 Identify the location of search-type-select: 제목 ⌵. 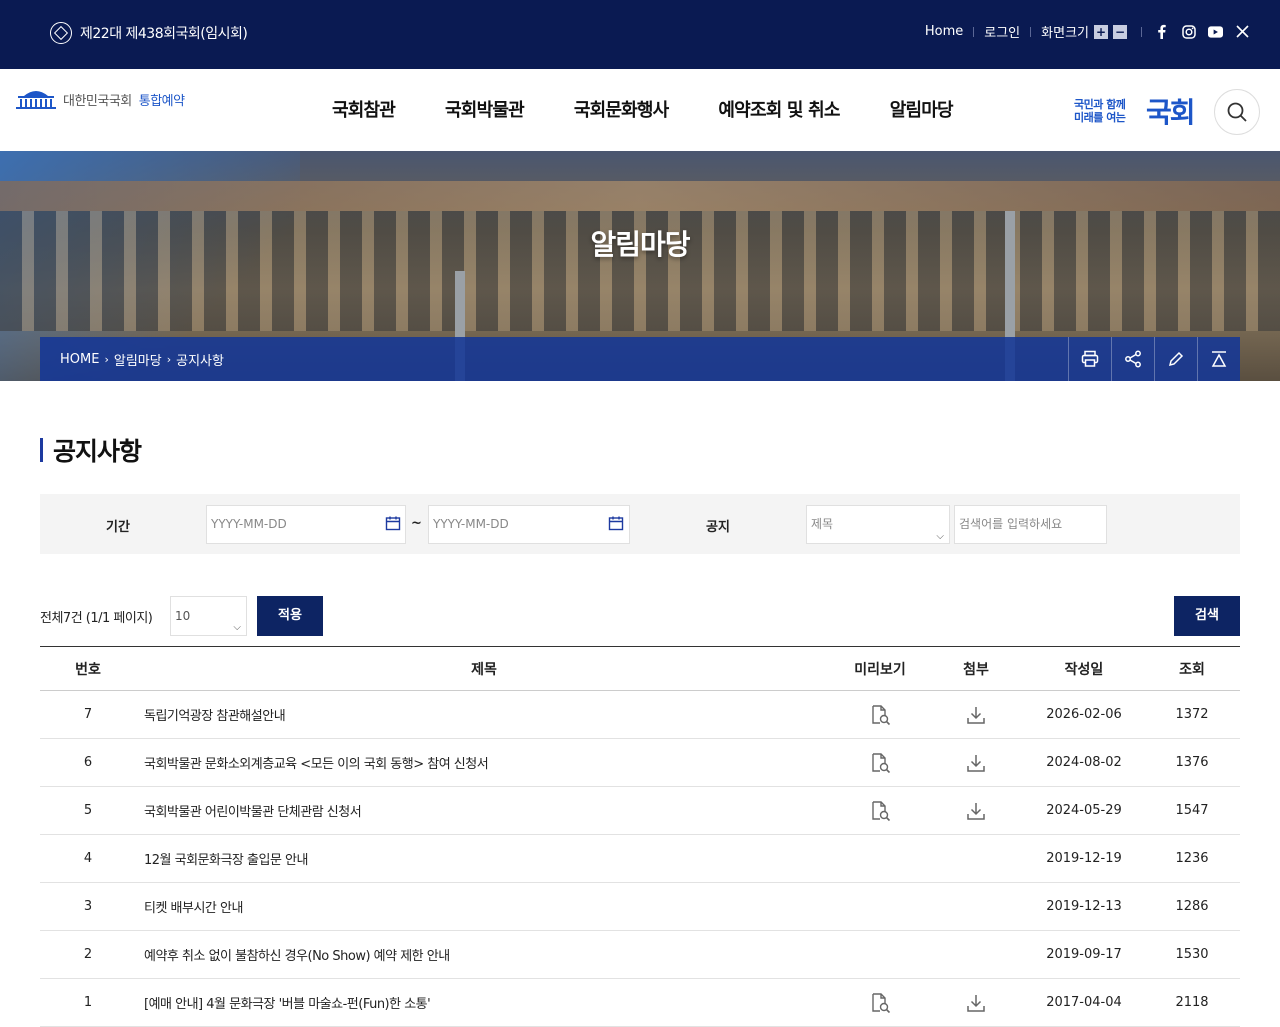
(878, 524).